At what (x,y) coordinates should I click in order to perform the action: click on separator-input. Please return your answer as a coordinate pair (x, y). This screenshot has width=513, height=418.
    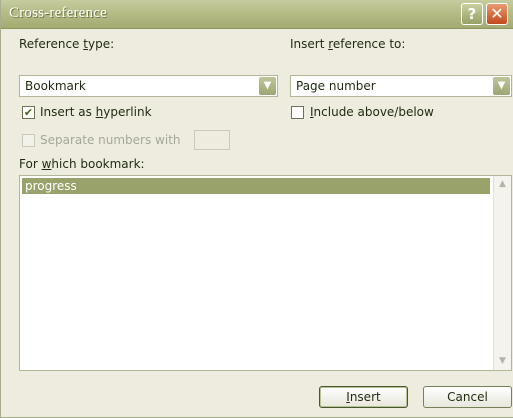
    Looking at the image, I should click on (212, 140).